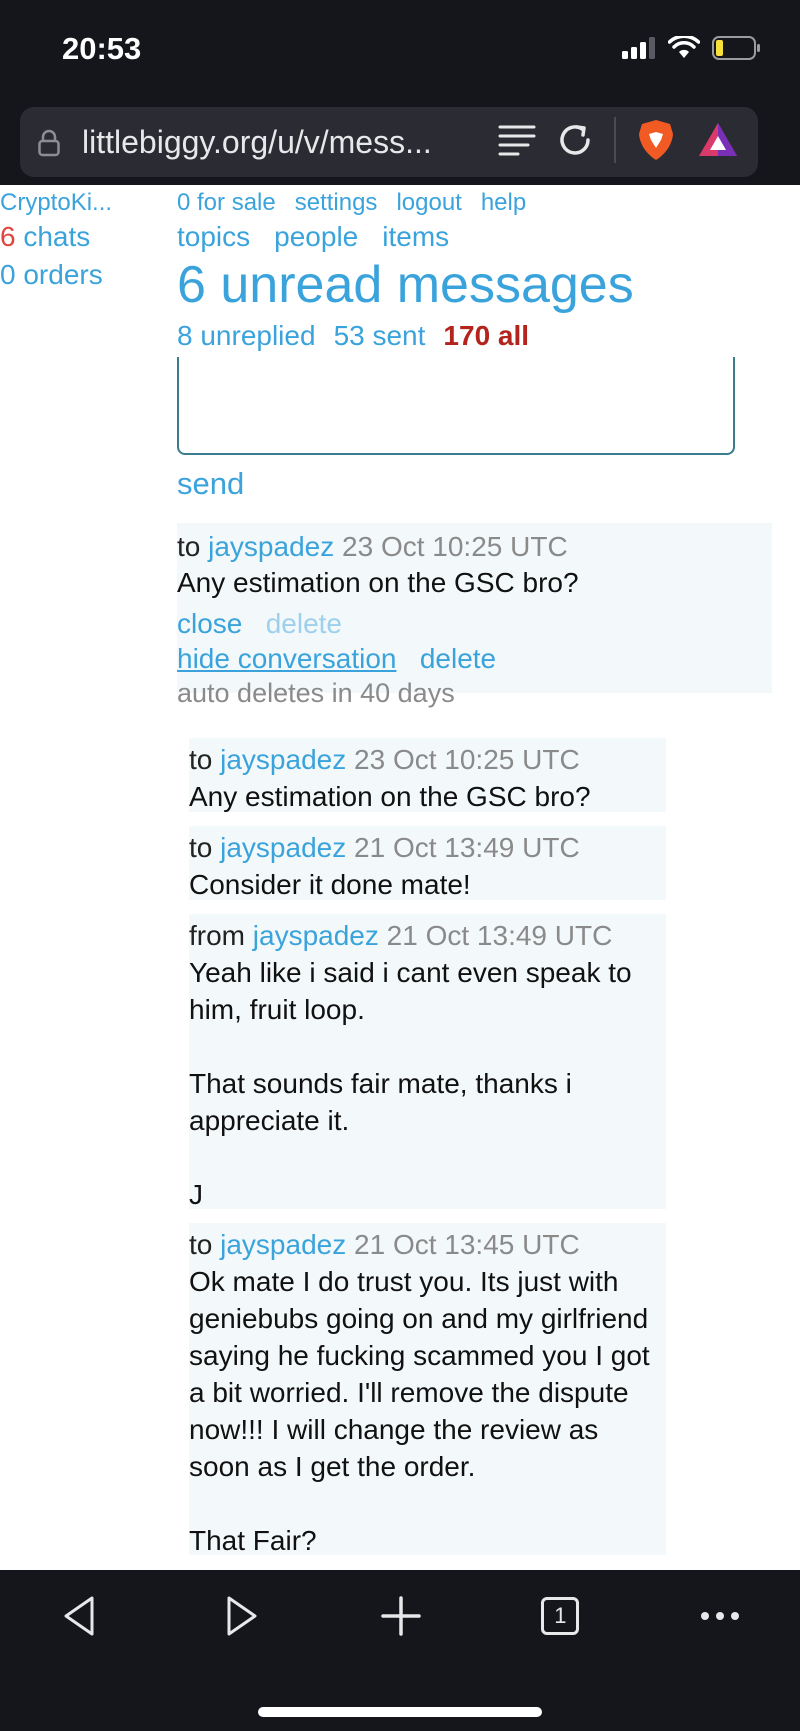 The image size is (800, 1731). I want to click on toolbar-divider, so click(615, 140).